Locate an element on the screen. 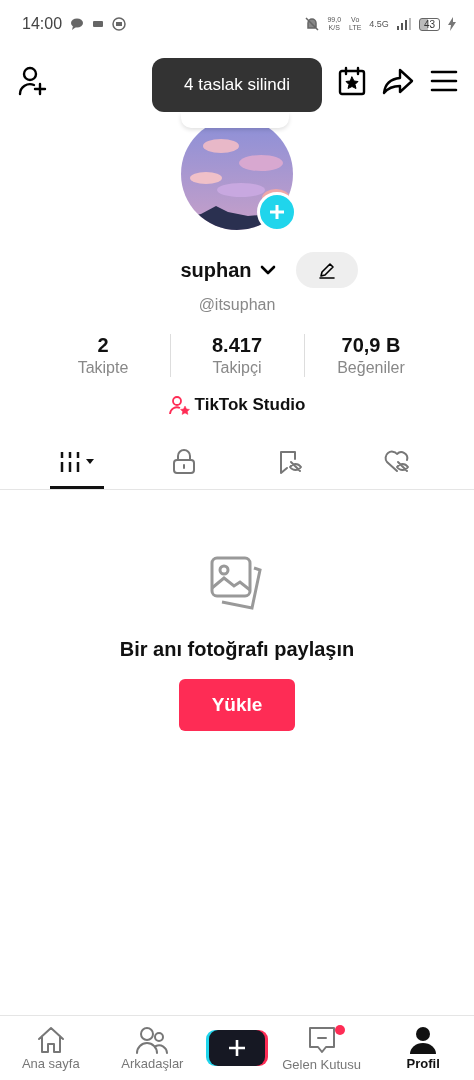 Image resolution: width=474 pixels, height=1080 pixels. user-handle: @itsuphan is located at coordinates (237, 305).